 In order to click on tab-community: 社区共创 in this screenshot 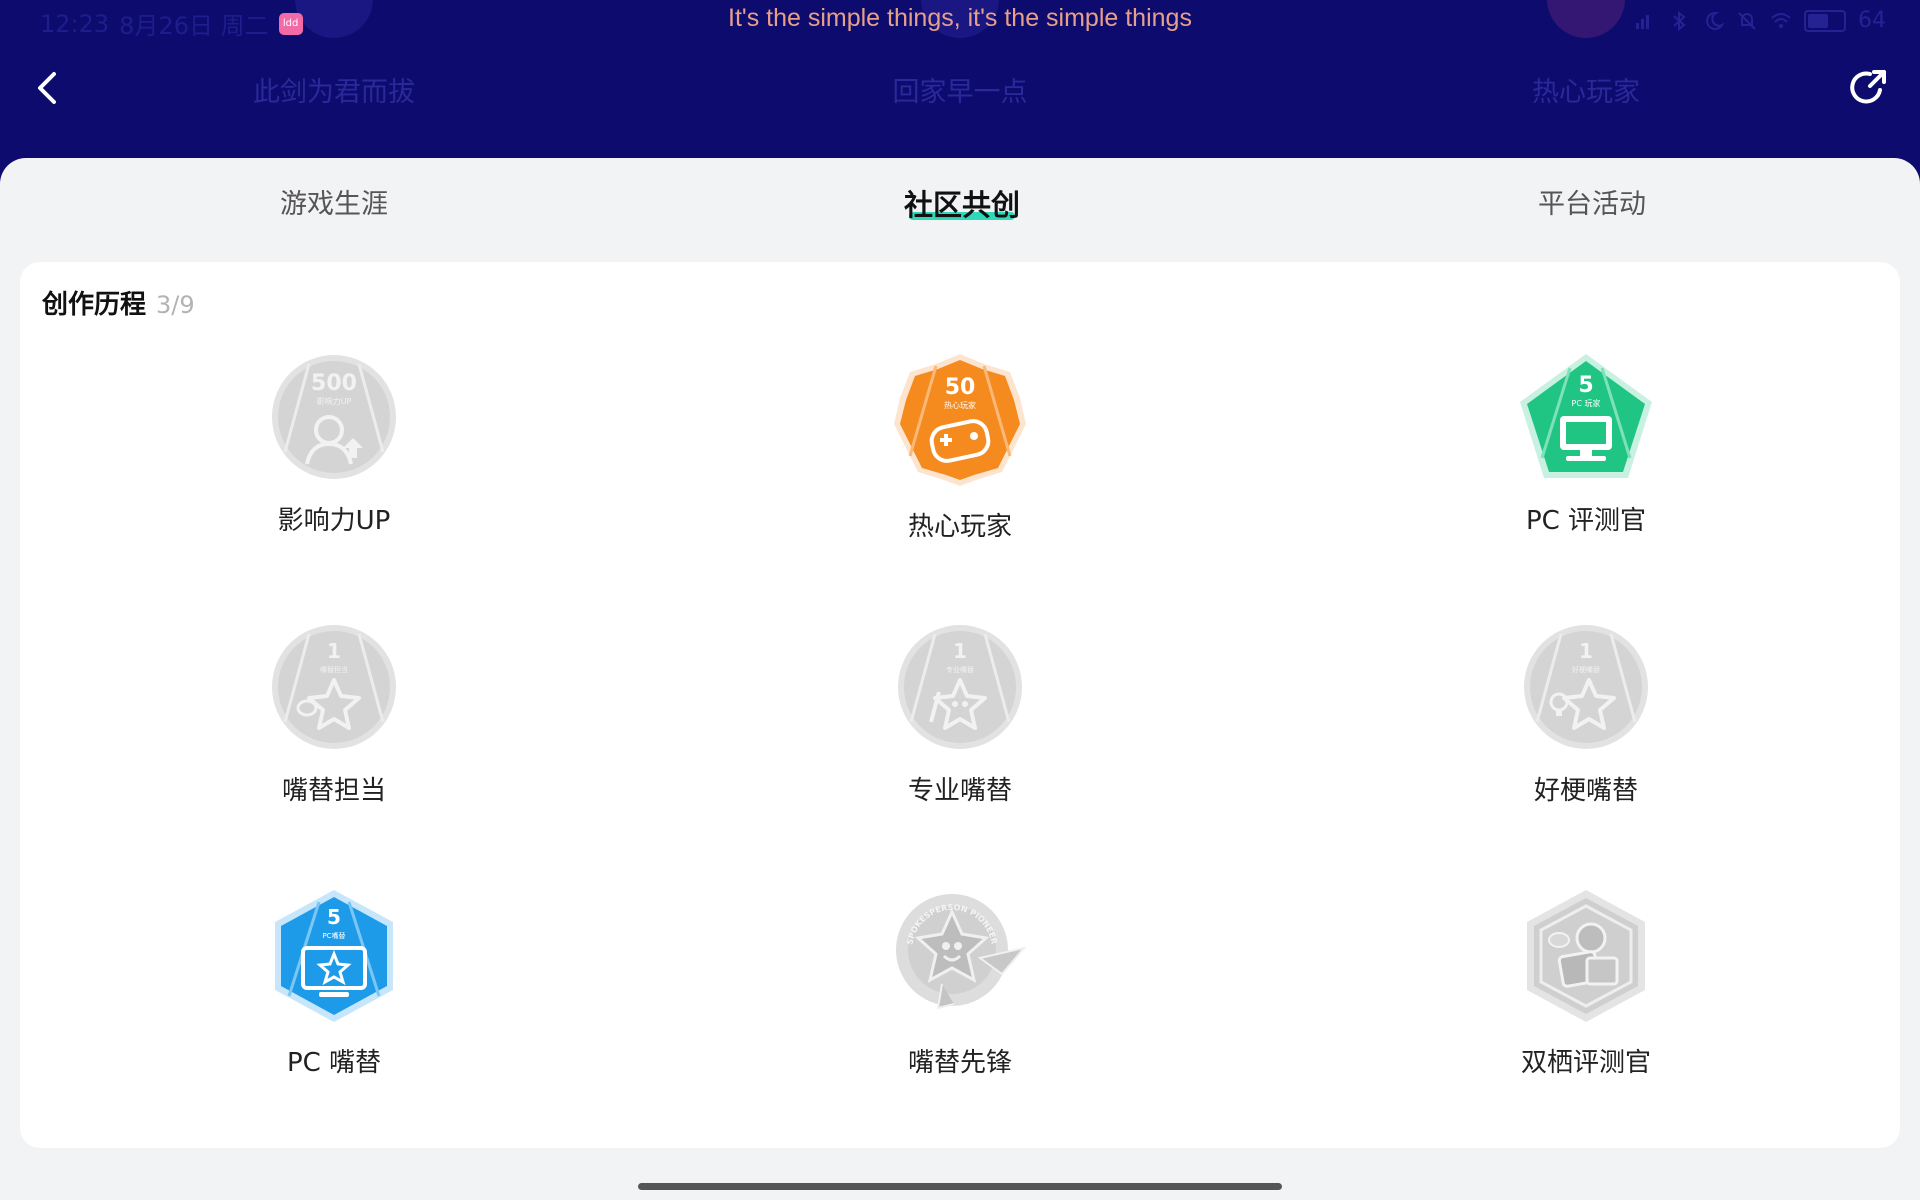, I will do `click(962, 202)`.